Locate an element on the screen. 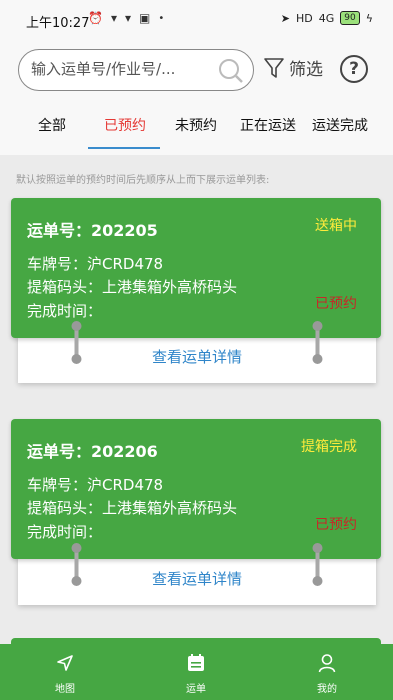 Image resolution: width=393 pixels, height=700 pixels. status-time: 上午10:27 is located at coordinates (58, 23).